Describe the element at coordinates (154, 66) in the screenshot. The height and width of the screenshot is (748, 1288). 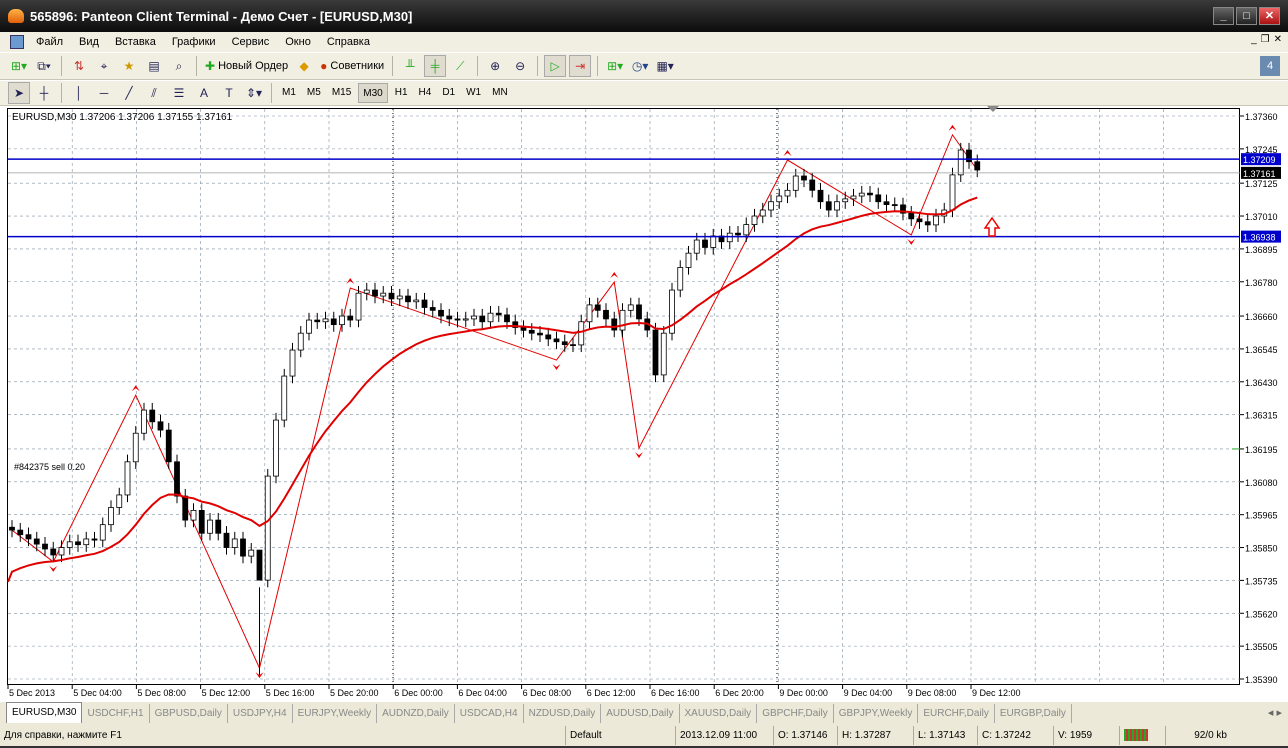
I see `terminal-icon: ▤` at that location.